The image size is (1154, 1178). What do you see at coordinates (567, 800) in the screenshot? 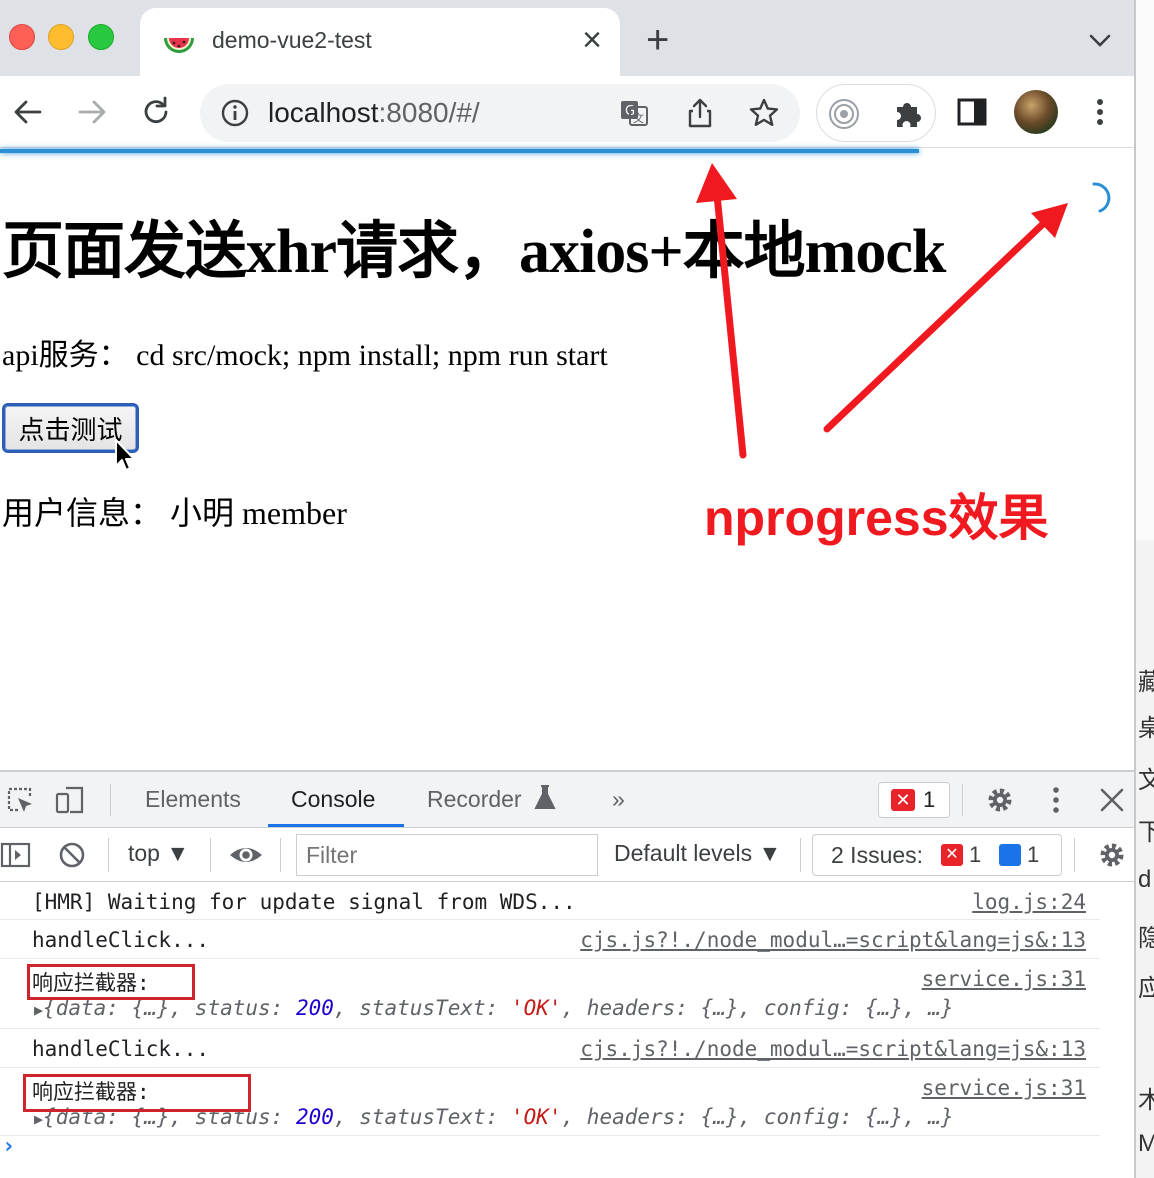
I see `devtools-tab-bar: Elements Console Recorder » ✕ 1` at bounding box center [567, 800].